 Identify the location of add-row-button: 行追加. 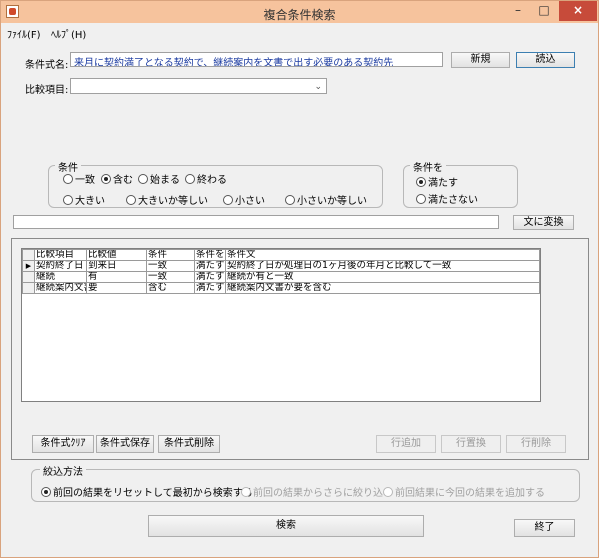
(406, 444).